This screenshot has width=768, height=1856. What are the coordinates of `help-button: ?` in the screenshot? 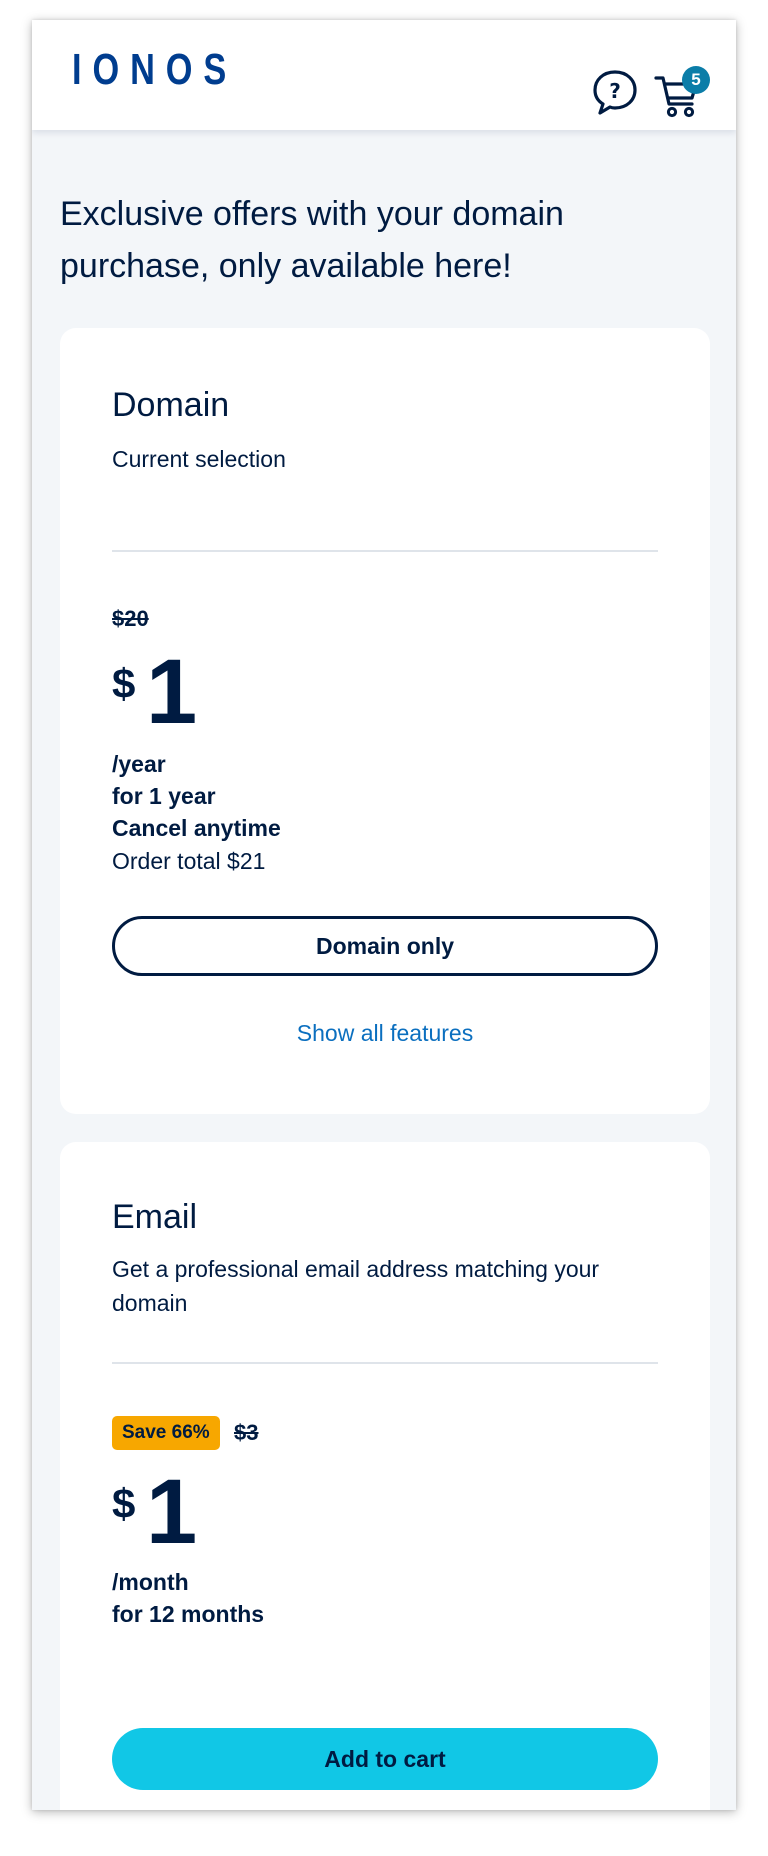 It's located at (615, 93).